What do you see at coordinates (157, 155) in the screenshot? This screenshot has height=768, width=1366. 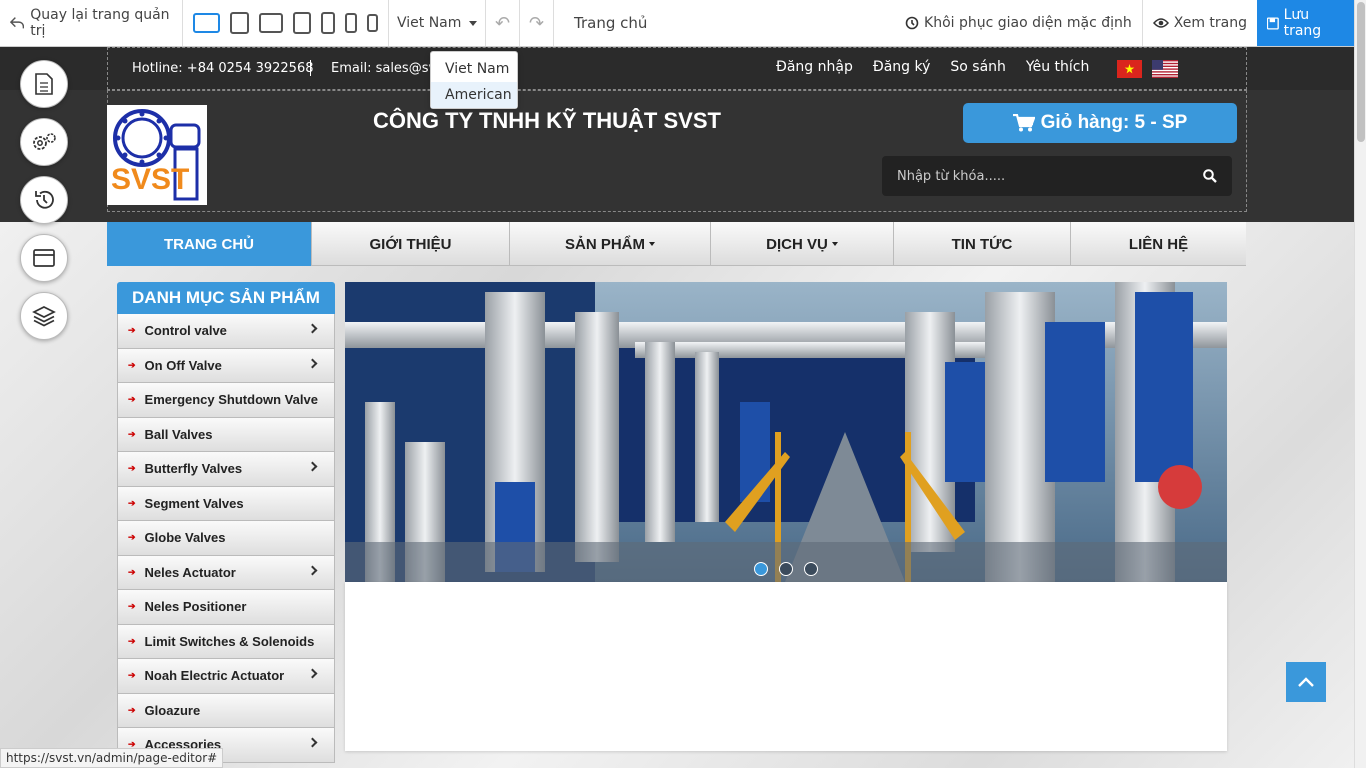 I see `company-logo: SVST` at bounding box center [157, 155].